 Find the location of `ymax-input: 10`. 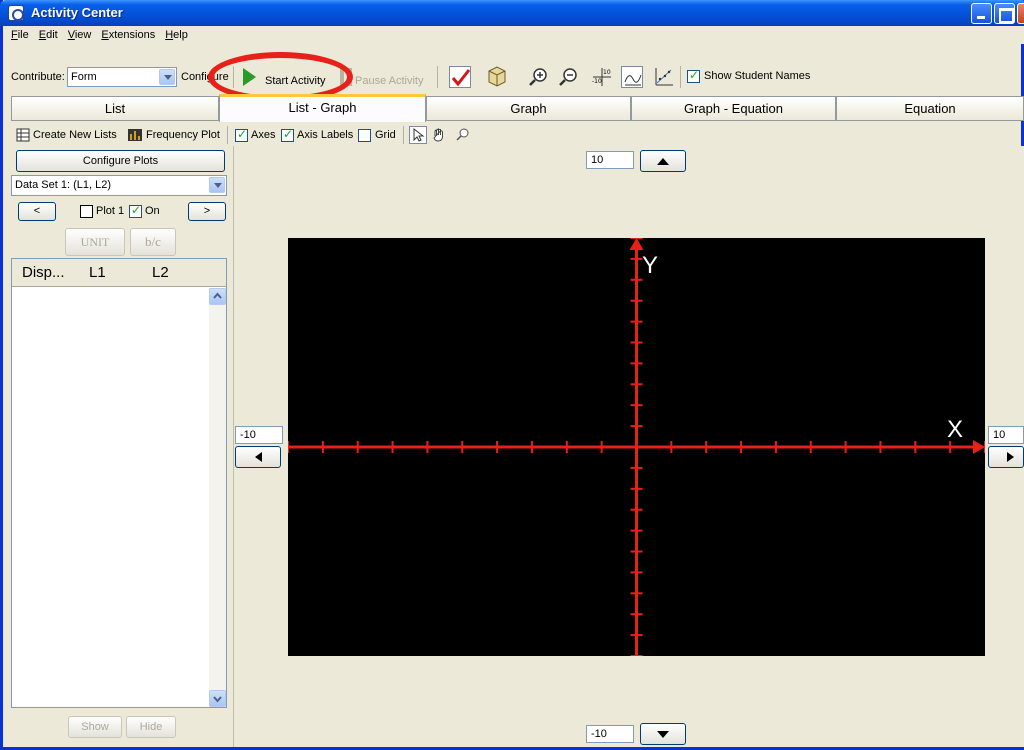

ymax-input: 10 is located at coordinates (610, 160).